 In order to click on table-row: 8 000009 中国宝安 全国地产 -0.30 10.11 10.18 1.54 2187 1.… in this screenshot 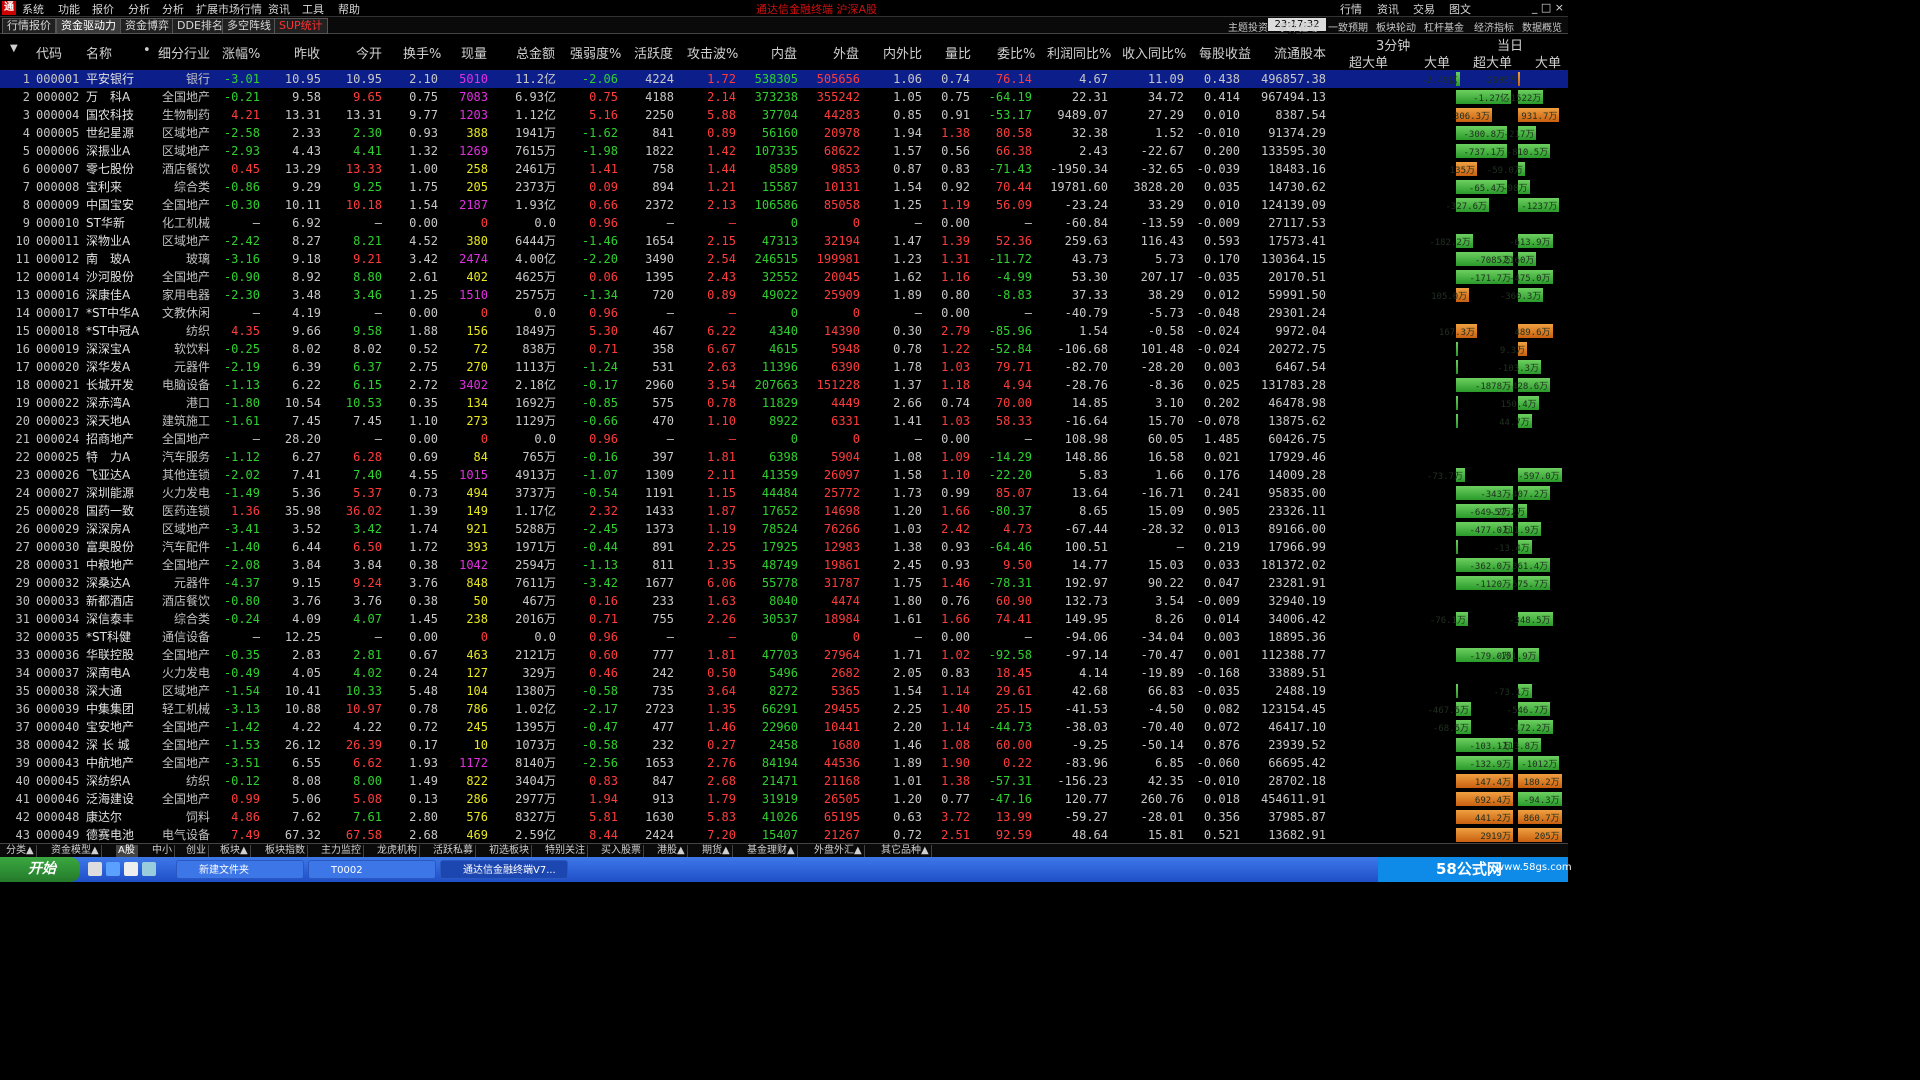, I will do `click(784, 205)`.